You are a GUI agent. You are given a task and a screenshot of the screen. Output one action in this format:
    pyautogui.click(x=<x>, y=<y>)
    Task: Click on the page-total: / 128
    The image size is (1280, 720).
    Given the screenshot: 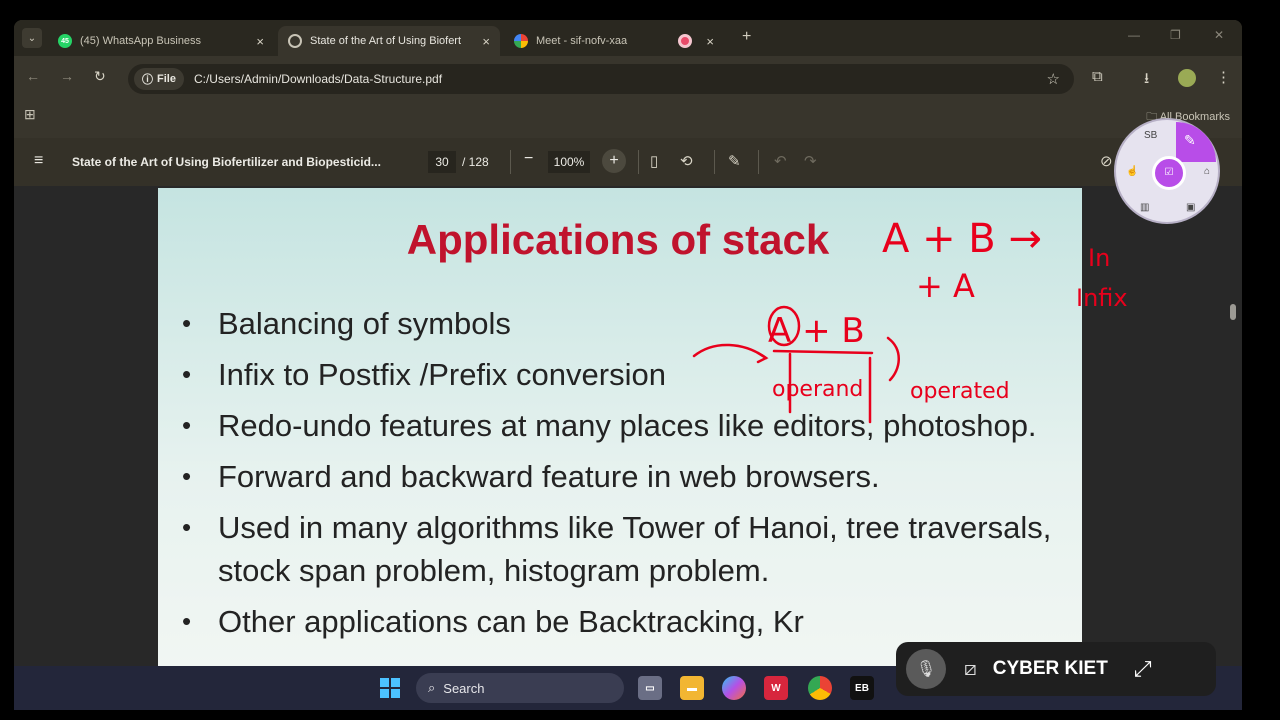 What is the action you would take?
    pyautogui.click(x=475, y=162)
    